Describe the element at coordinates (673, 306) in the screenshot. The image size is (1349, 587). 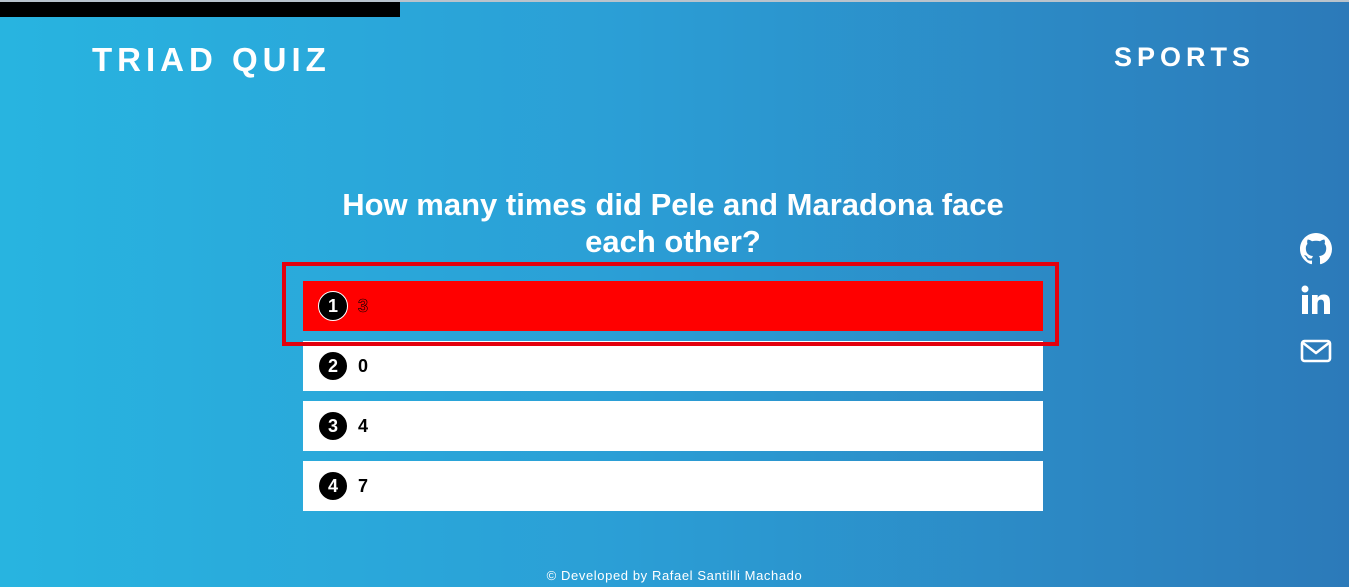
I see `answer-option-1: 1 3` at that location.